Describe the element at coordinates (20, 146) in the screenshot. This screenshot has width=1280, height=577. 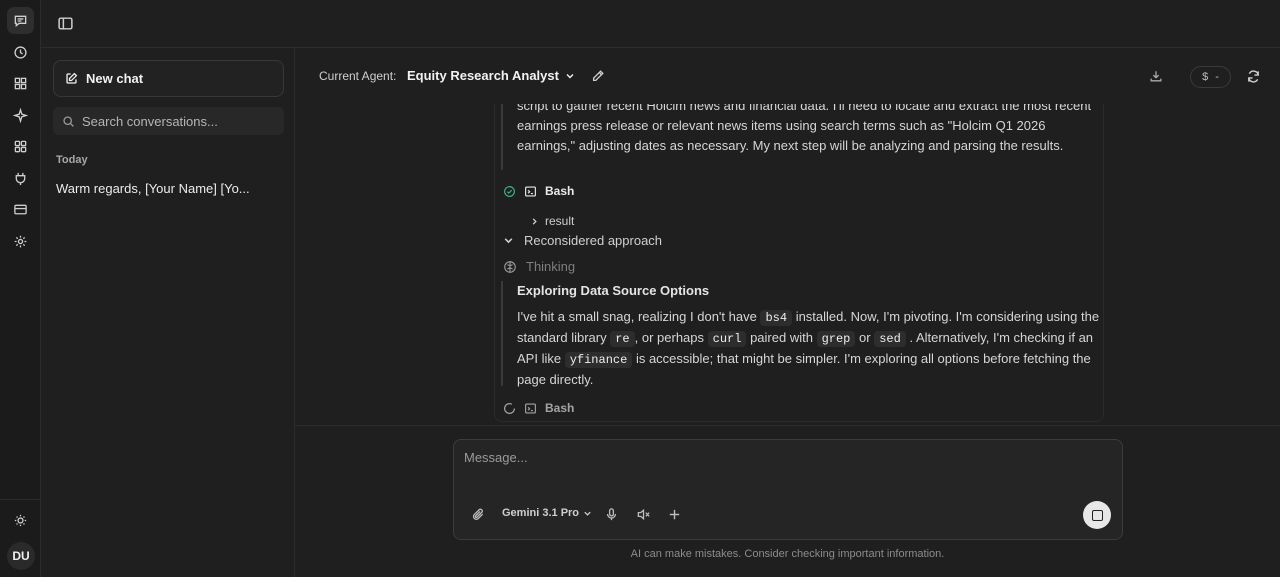
I see `grid-icon` at that location.